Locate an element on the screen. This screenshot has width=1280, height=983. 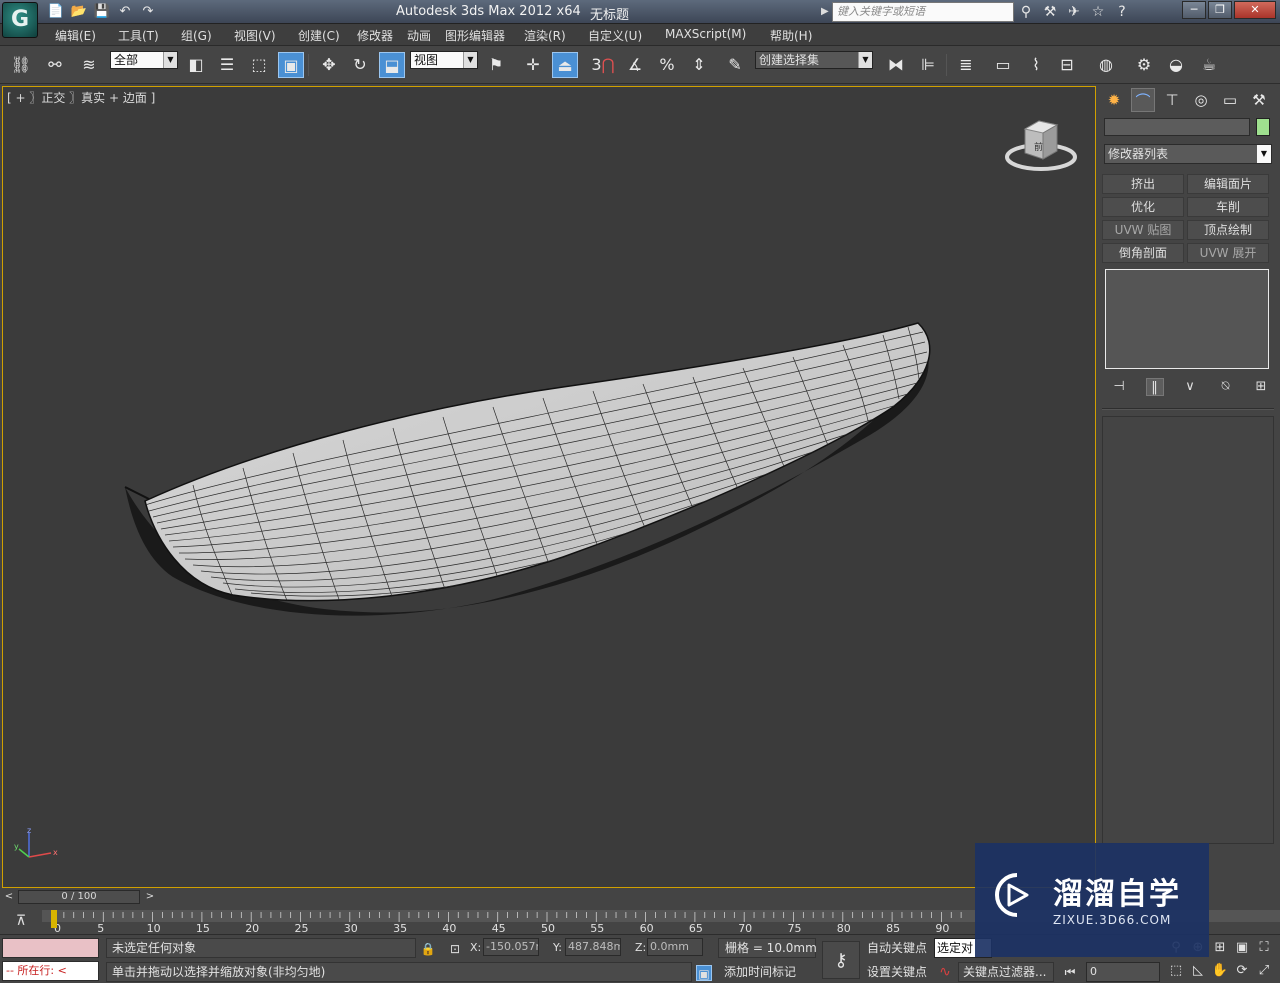
maxscript-mini-listener is located at coordinates (50, 948).